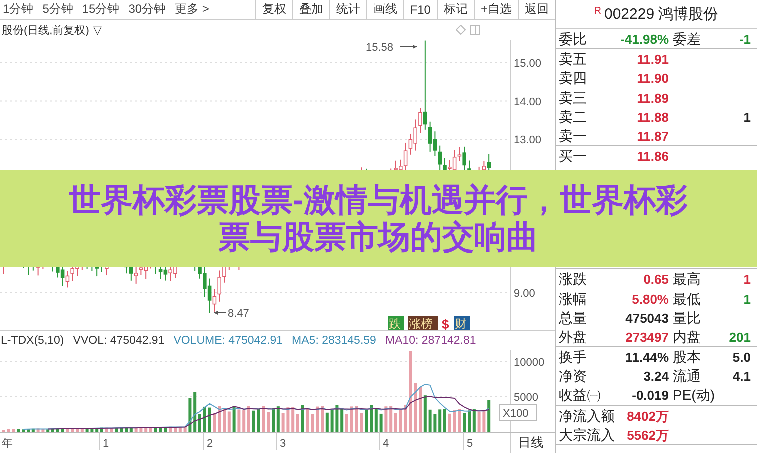 Image resolution: width=757 pixels, height=453 pixels. I want to click on field-value: -1, so click(744, 40).